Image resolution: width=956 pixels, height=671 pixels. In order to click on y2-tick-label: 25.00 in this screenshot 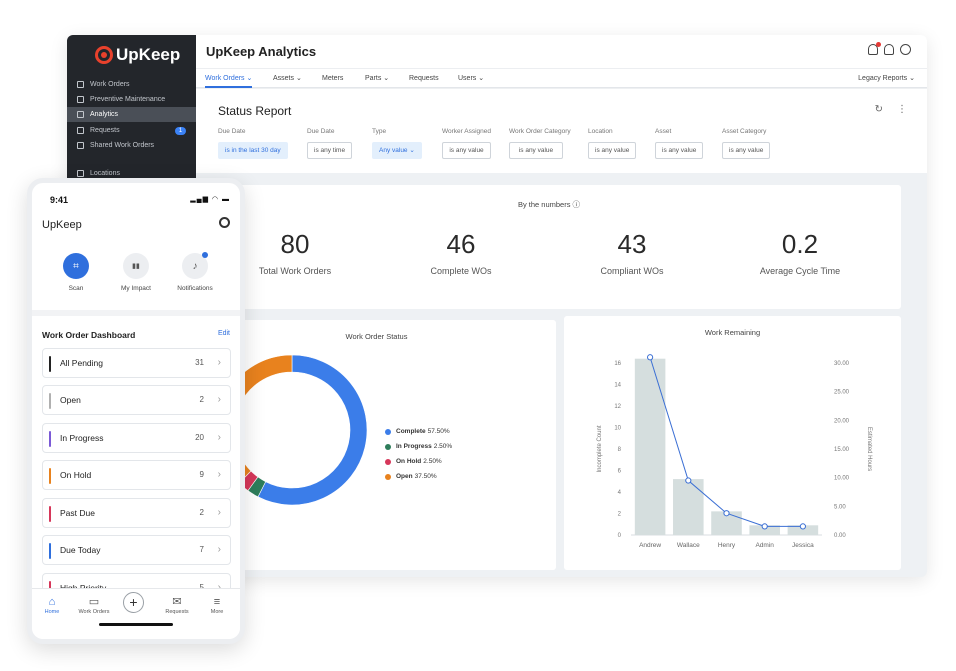, I will do `click(842, 393)`.